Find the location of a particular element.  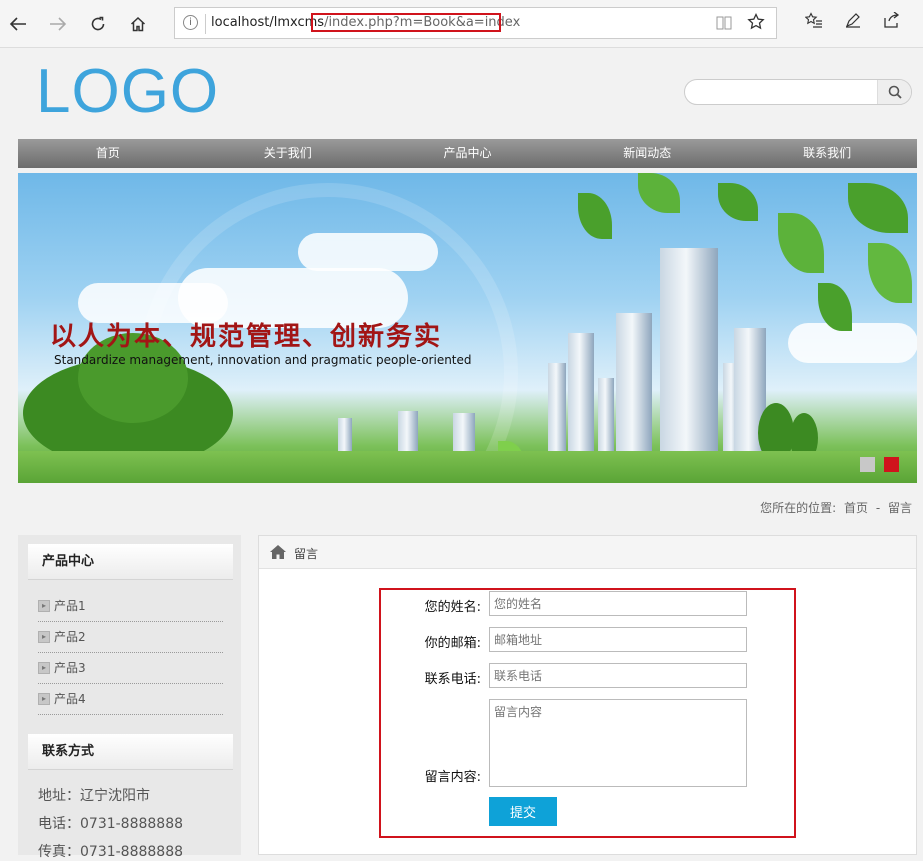

sidebar-item-product1: ▸ 产品1 is located at coordinates (130, 606).